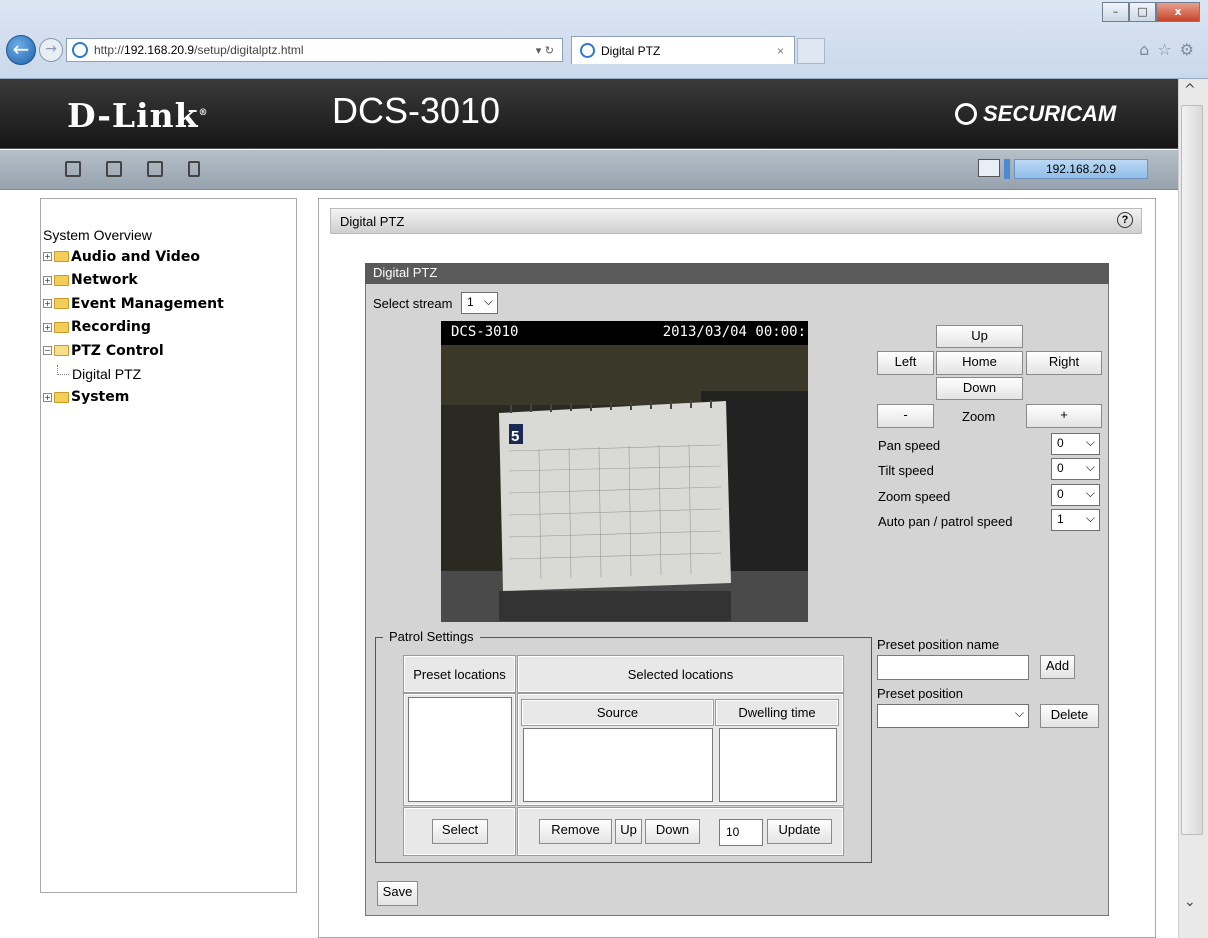 This screenshot has height=938, width=1208. What do you see at coordinates (397, 893) in the screenshot?
I see `save-button: Save` at bounding box center [397, 893].